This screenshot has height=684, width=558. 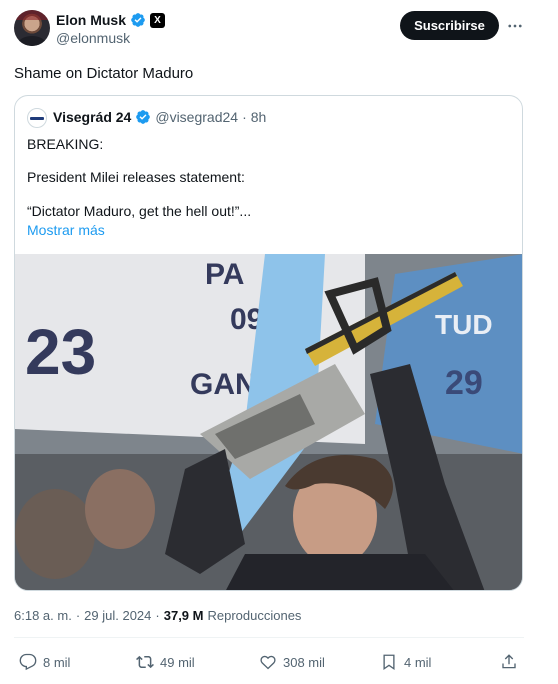 I want to click on quote-handle: @visegrad24, so click(x=196, y=117).